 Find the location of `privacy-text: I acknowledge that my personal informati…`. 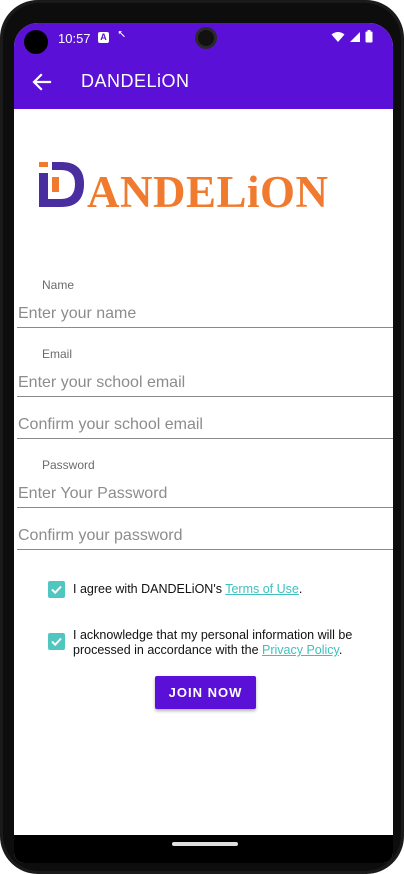

privacy-text: I acknowledge that my personal informati… is located at coordinates (212, 643).